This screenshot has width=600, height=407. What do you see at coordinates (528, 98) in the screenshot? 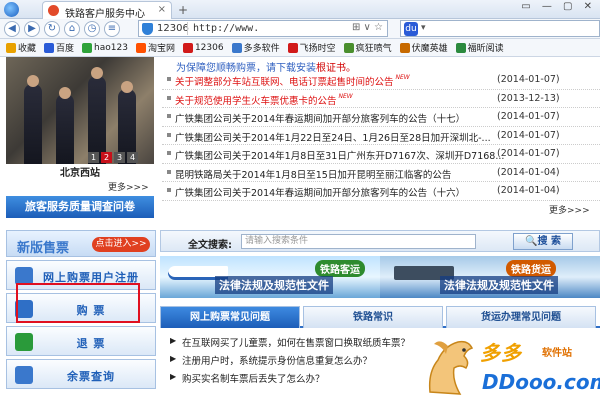
I see `news-date: (2013-12-13)` at bounding box center [528, 98].